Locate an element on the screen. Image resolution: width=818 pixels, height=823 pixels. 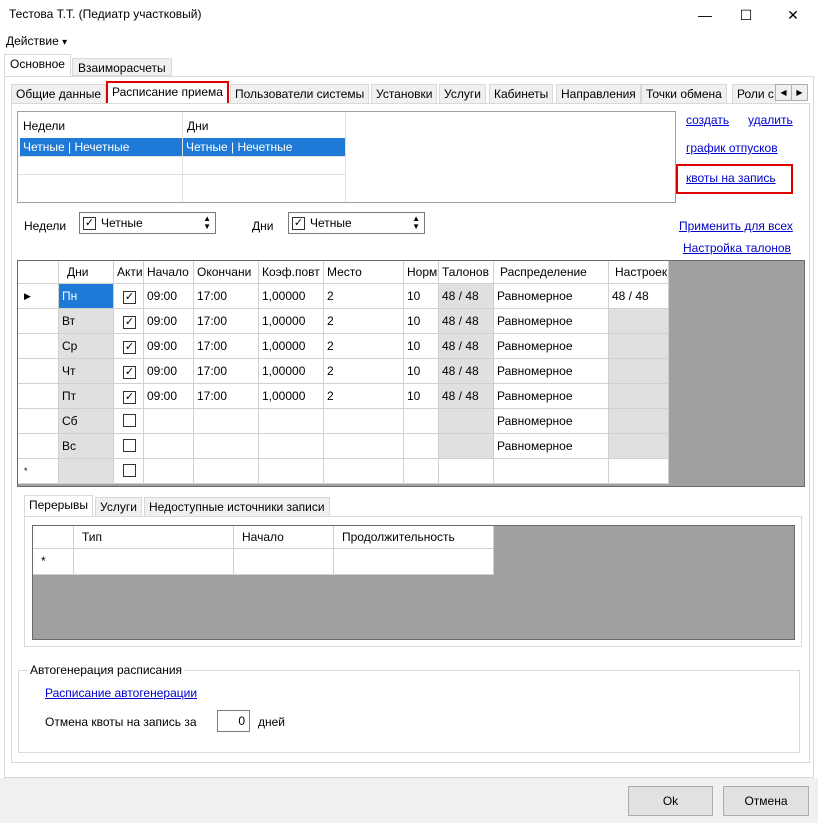
quotas-link: квоты на запись is located at coordinates (731, 178).